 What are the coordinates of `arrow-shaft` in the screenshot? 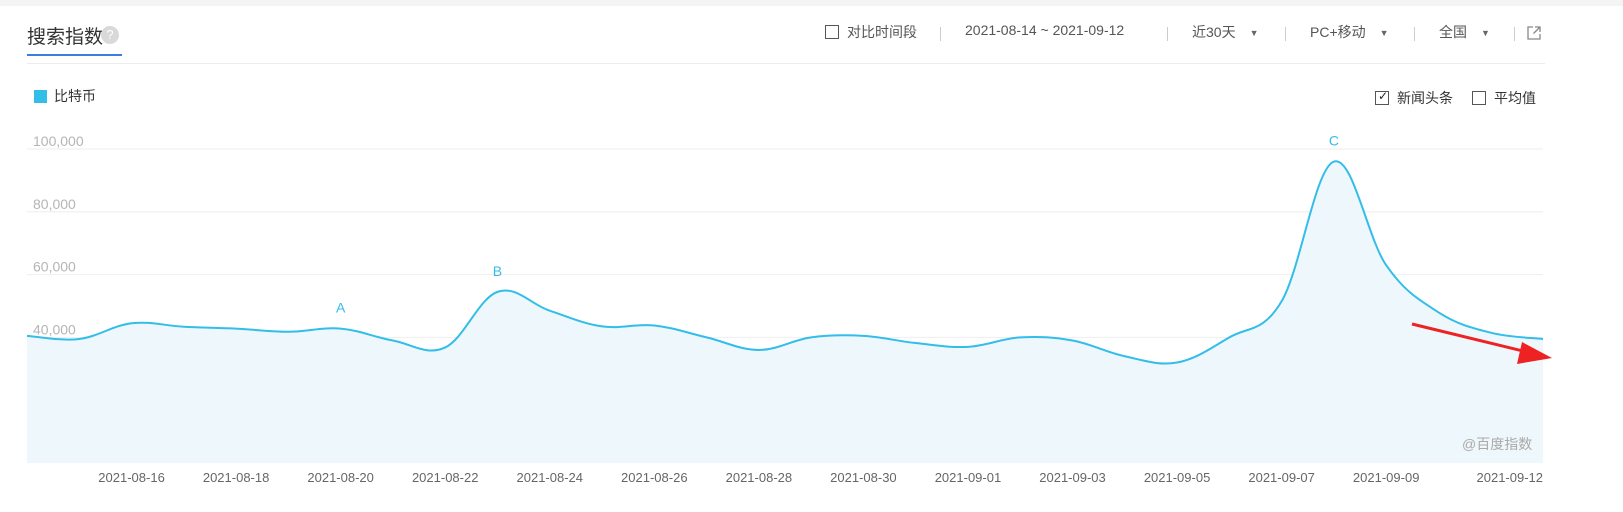 It's located at (1469, 338).